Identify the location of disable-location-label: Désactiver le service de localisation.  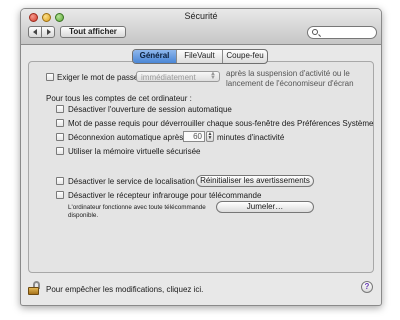
(131, 181).